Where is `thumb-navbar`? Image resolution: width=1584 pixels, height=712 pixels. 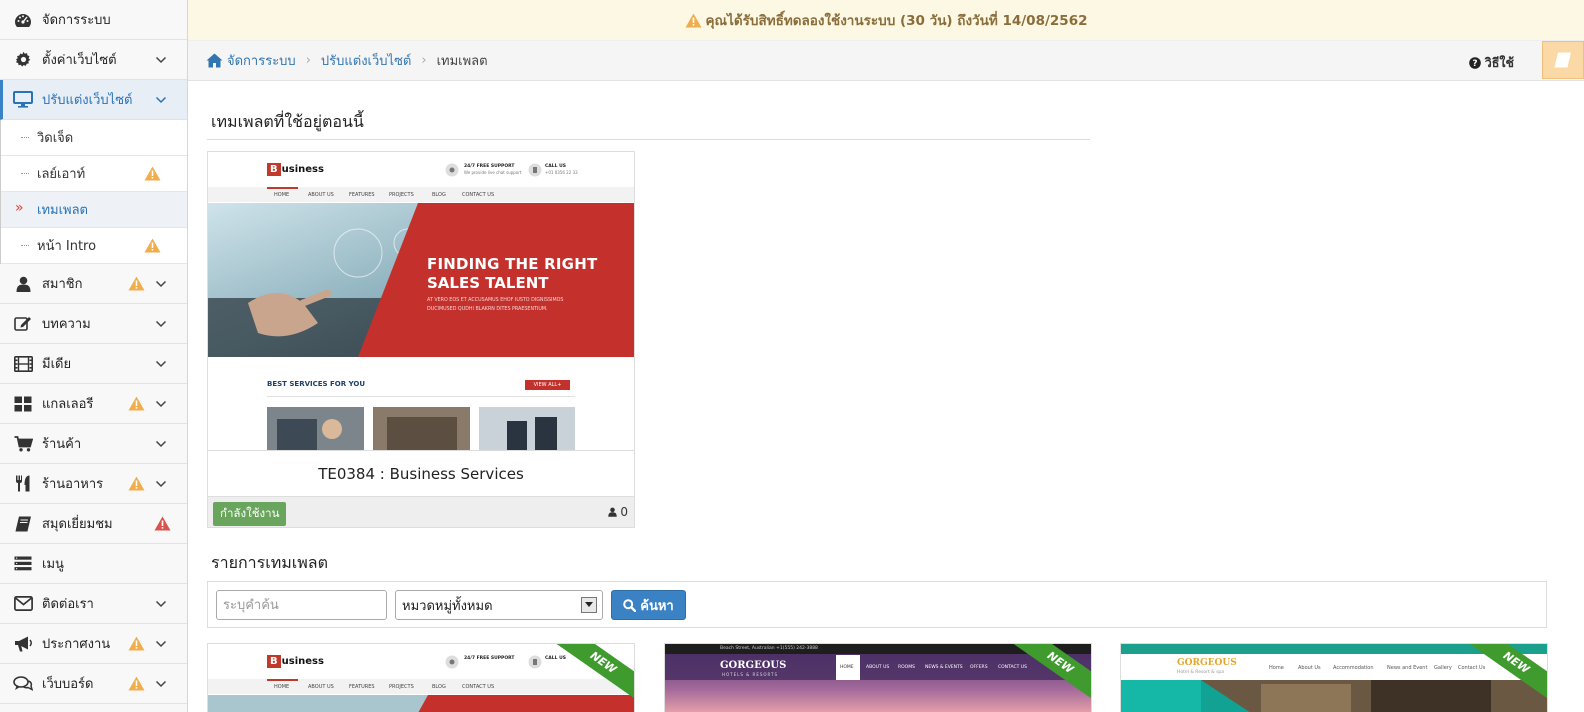
thumb-navbar is located at coordinates (421, 686).